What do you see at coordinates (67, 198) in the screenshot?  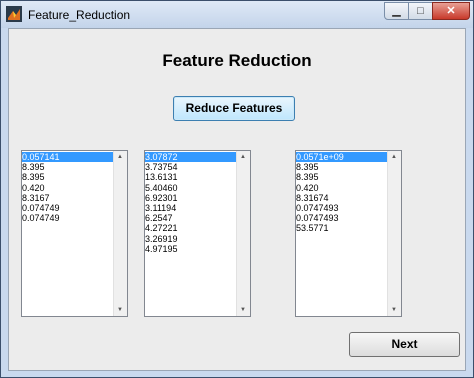 I see `list-item: 8.3167` at bounding box center [67, 198].